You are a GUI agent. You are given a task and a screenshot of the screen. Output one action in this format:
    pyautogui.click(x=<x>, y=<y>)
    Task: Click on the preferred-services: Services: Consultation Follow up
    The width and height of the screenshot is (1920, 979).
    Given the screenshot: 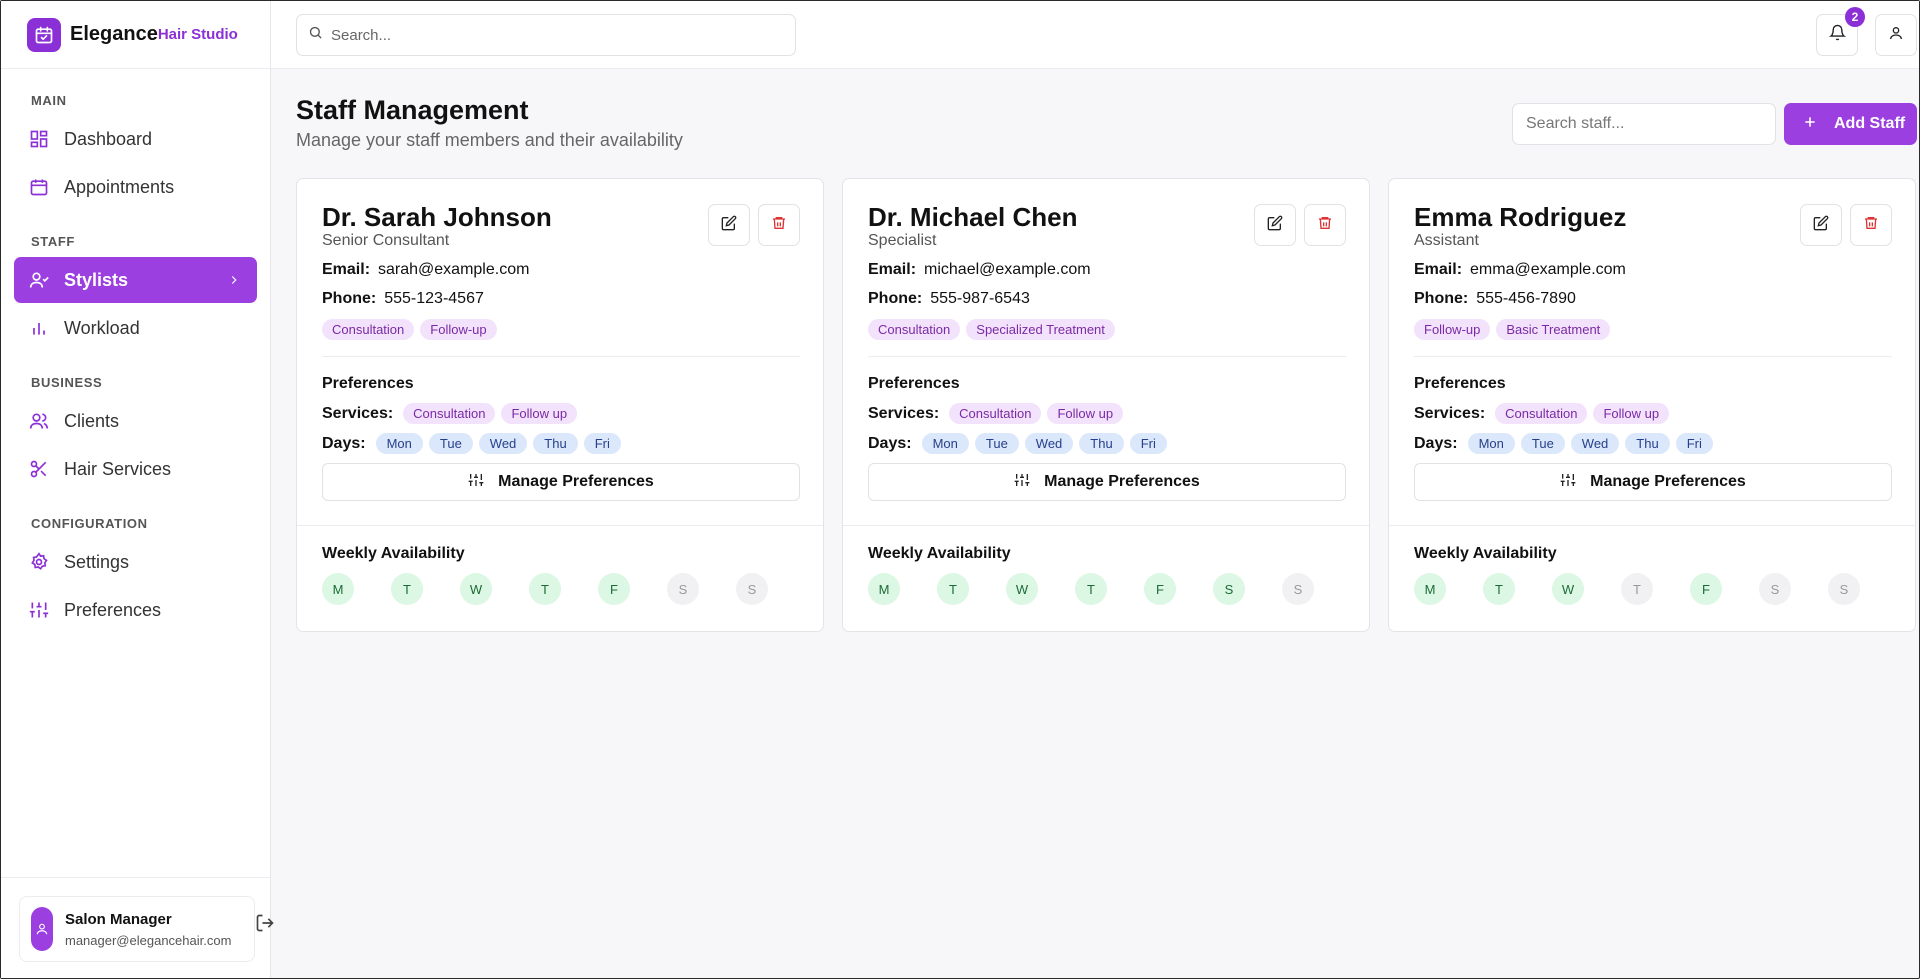 What is the action you would take?
    pyautogui.click(x=996, y=413)
    